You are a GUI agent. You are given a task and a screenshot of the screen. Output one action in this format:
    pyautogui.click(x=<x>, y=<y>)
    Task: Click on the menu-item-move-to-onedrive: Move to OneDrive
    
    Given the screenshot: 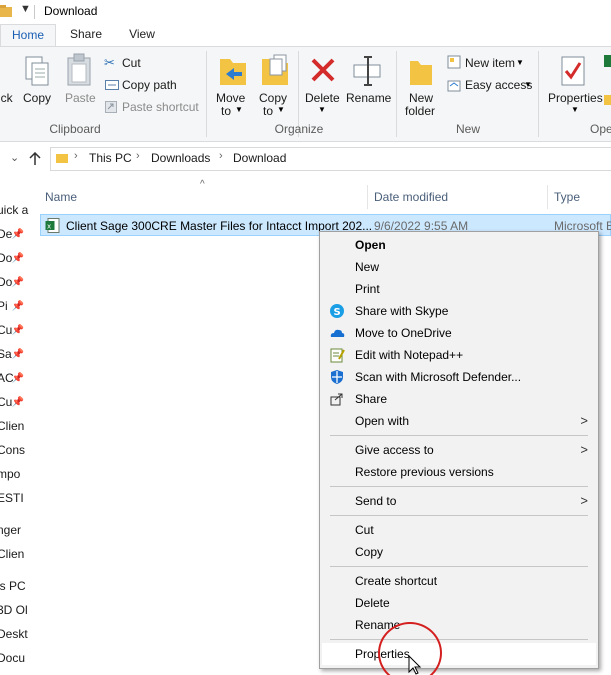 What is the action you would take?
    pyautogui.click(x=459, y=333)
    